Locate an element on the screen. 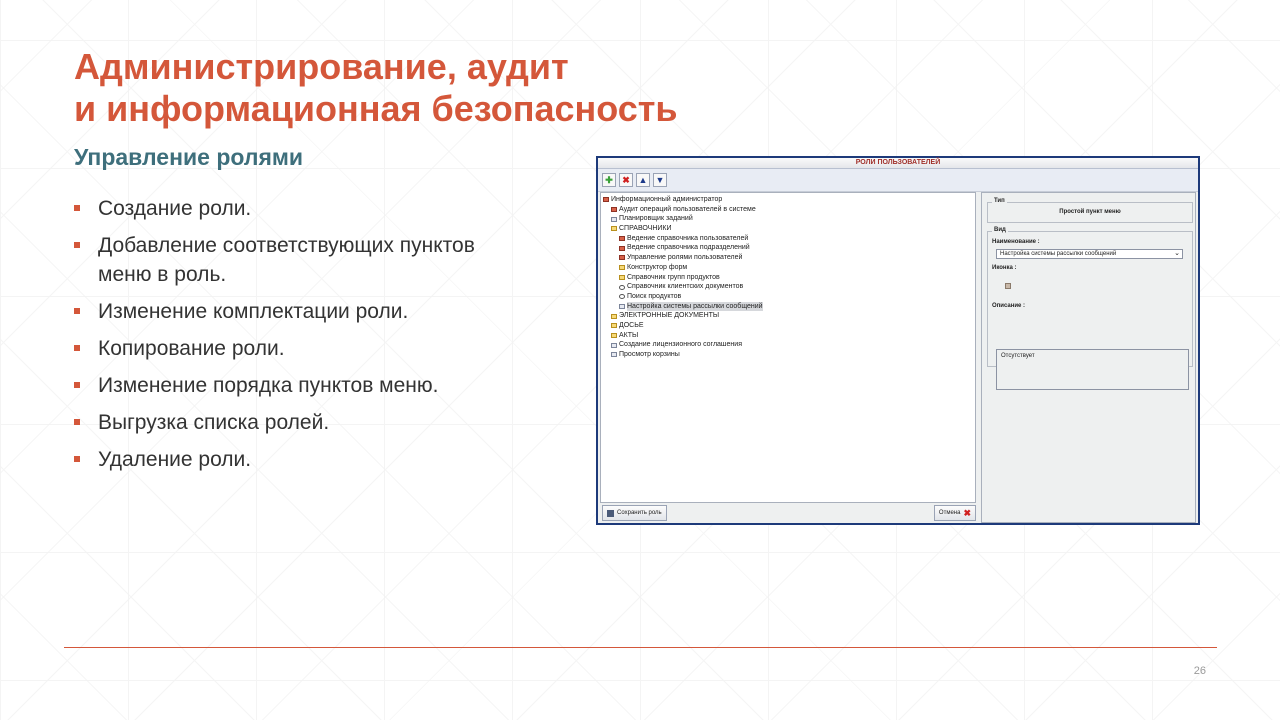 This screenshot has height=720, width=1280. tree-item: Ведение справочника пользователей is located at coordinates (789, 239).